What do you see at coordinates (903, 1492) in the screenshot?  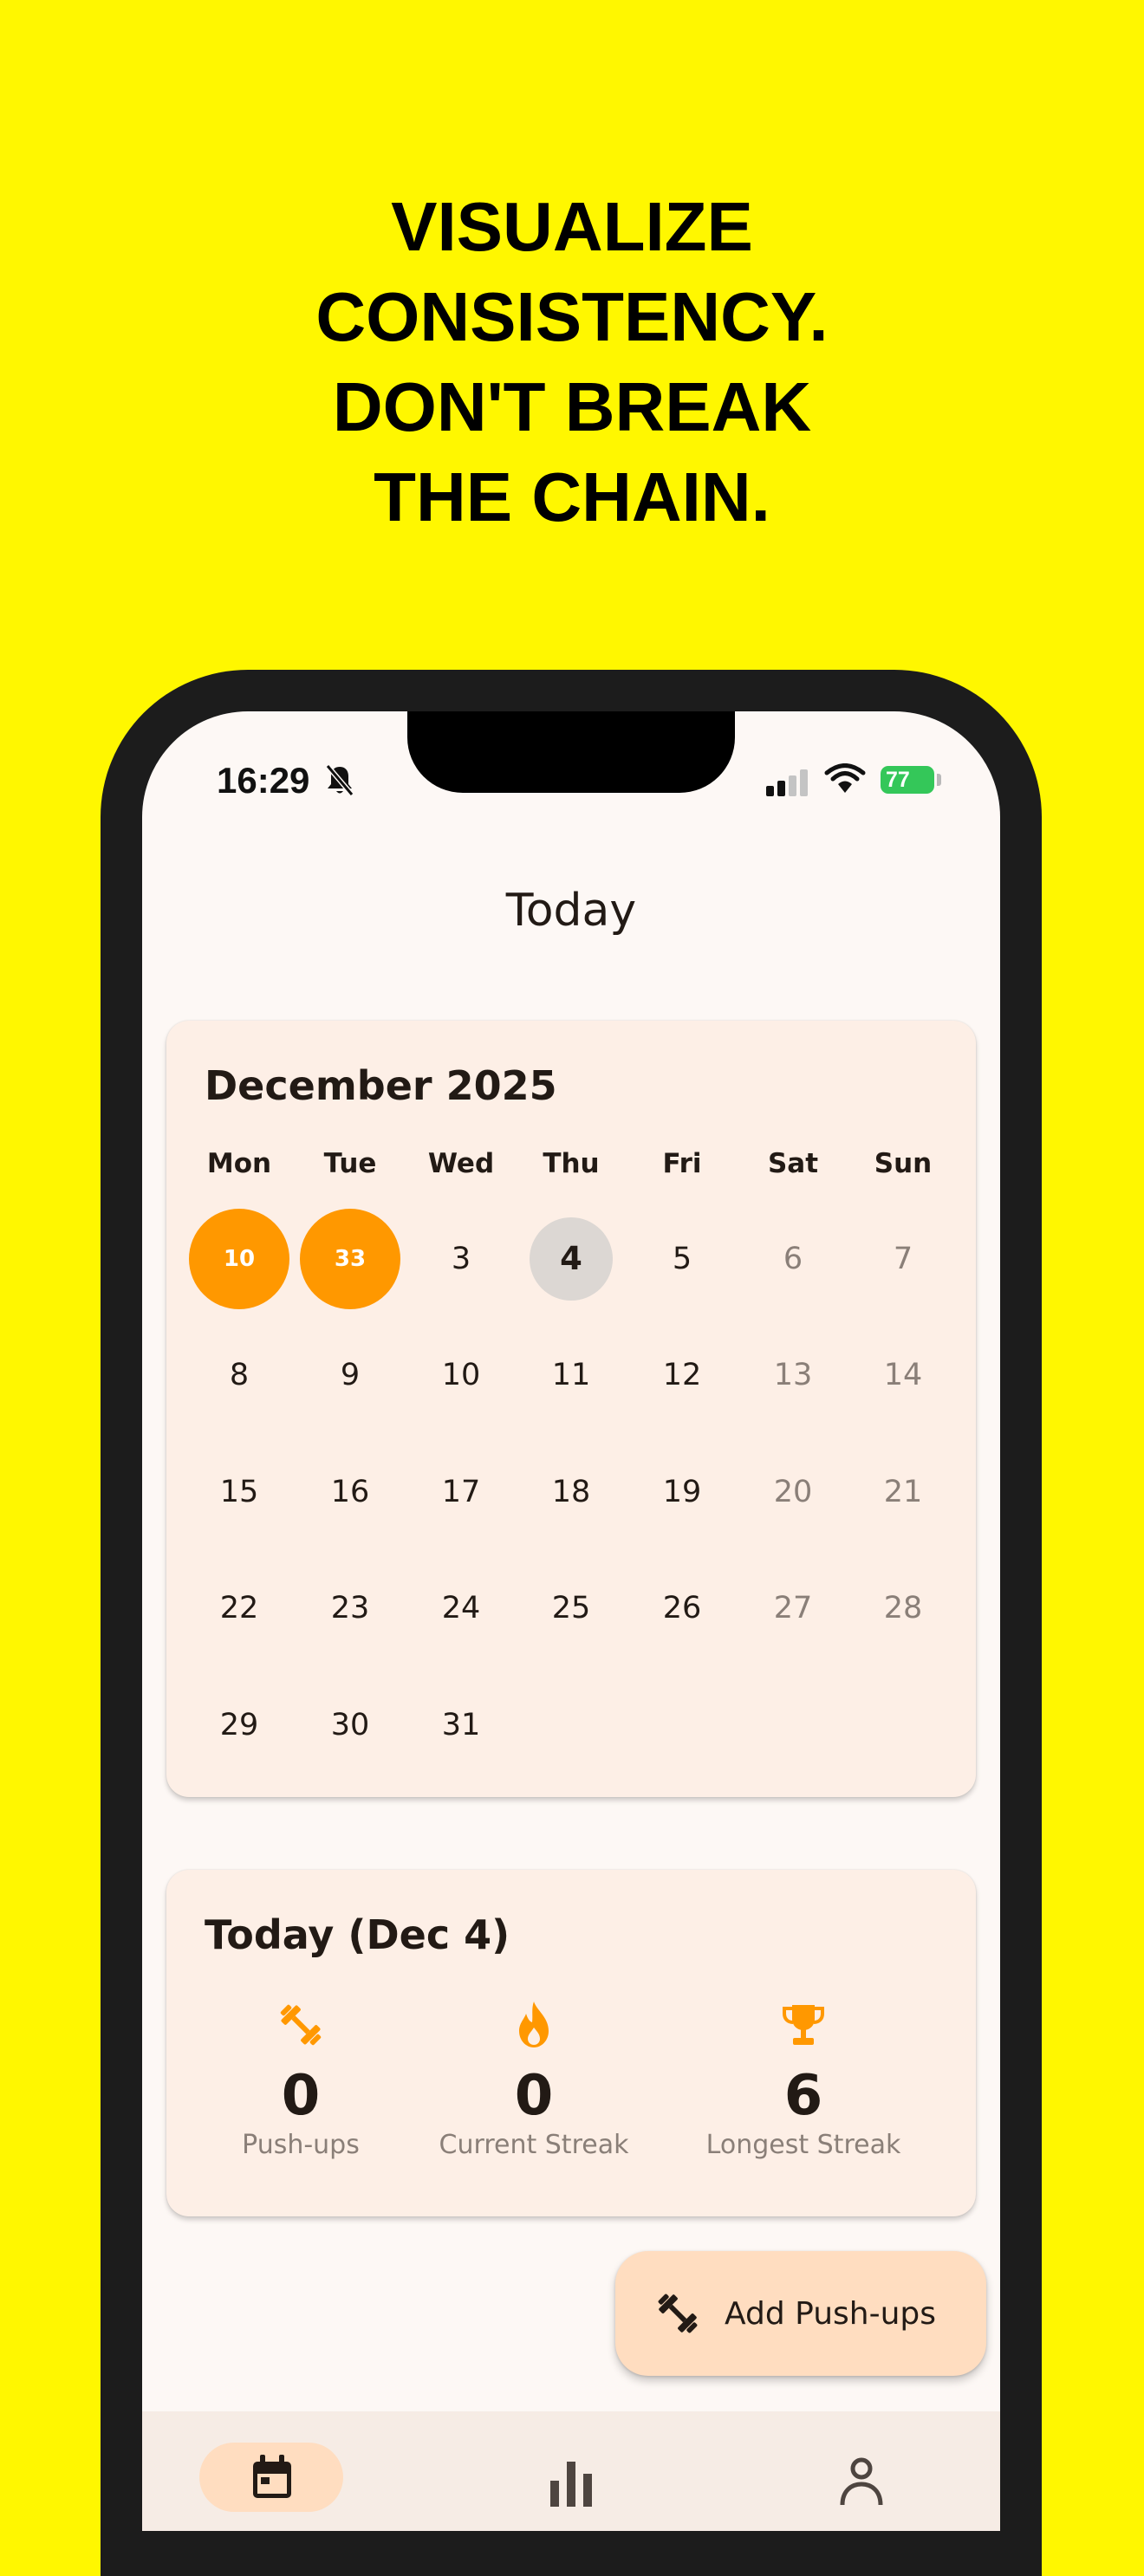 I see `calendar-day: 21` at bounding box center [903, 1492].